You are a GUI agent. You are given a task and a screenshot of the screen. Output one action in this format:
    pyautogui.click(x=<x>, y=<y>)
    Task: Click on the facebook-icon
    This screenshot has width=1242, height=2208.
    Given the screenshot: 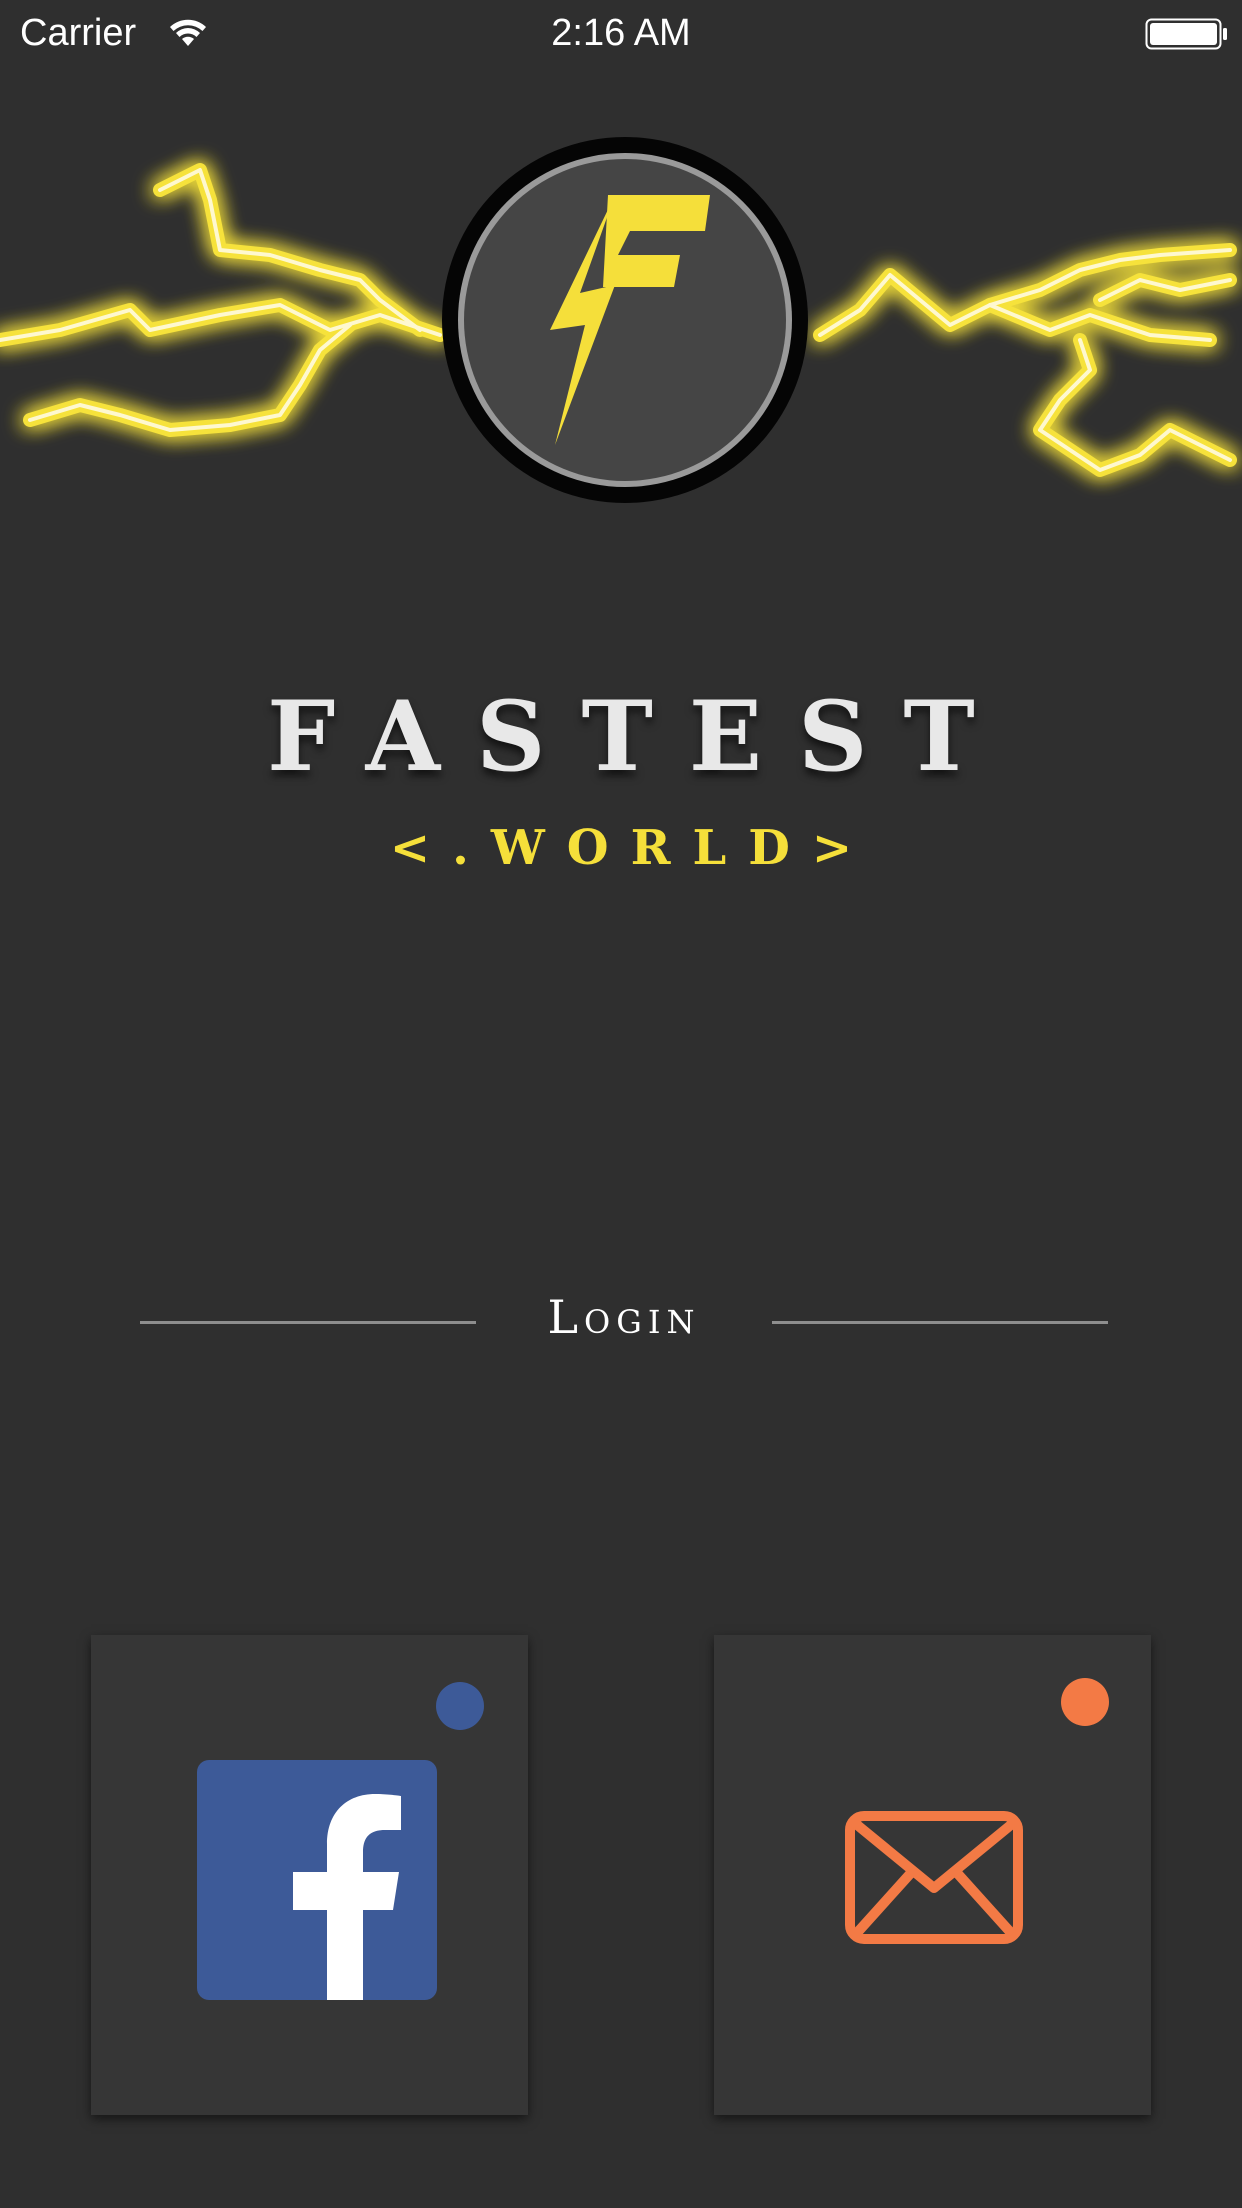 What is the action you would take?
    pyautogui.click(x=317, y=1880)
    